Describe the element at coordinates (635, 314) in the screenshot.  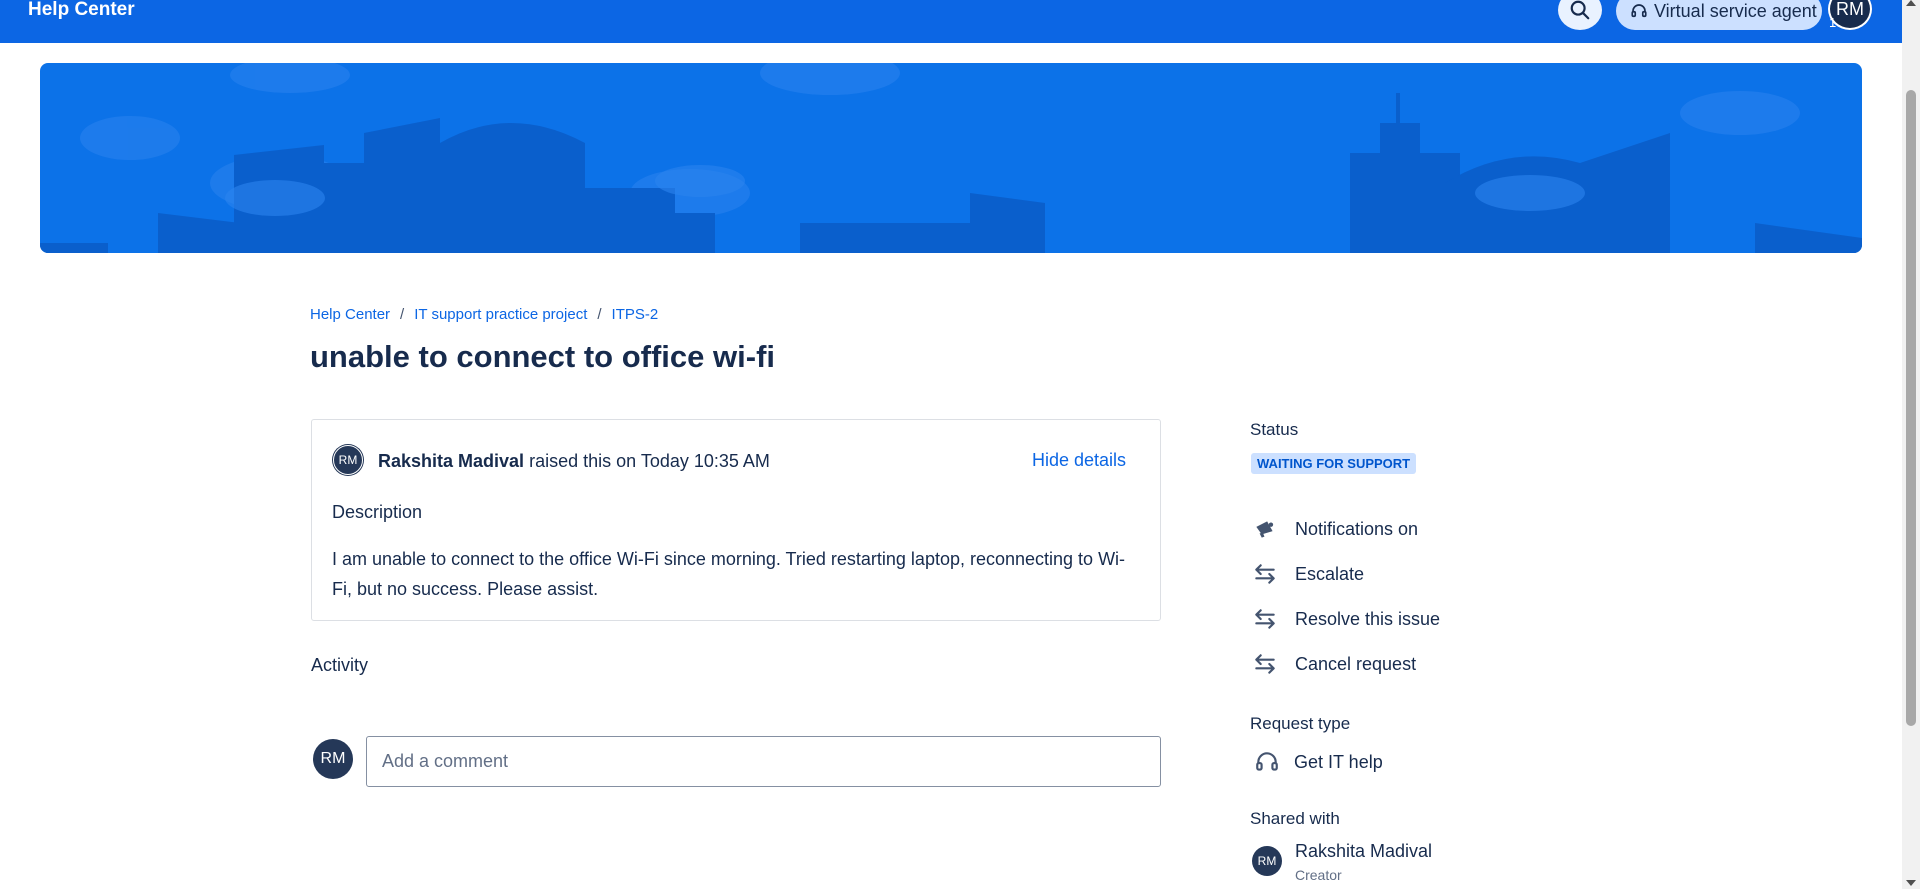
I see `breadcrumb-issue-link: ITPS-2` at that location.